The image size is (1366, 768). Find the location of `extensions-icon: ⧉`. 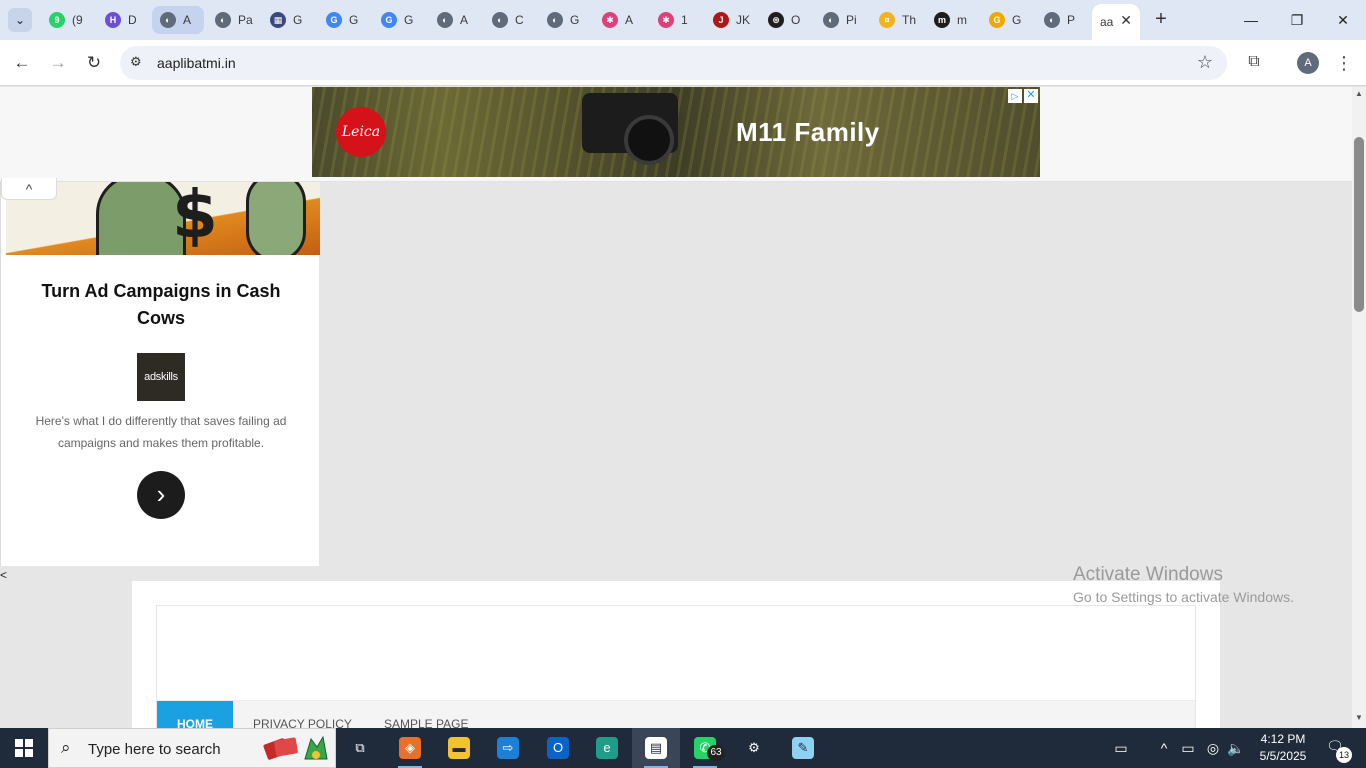

extensions-icon: ⧉ is located at coordinates (1254, 62).